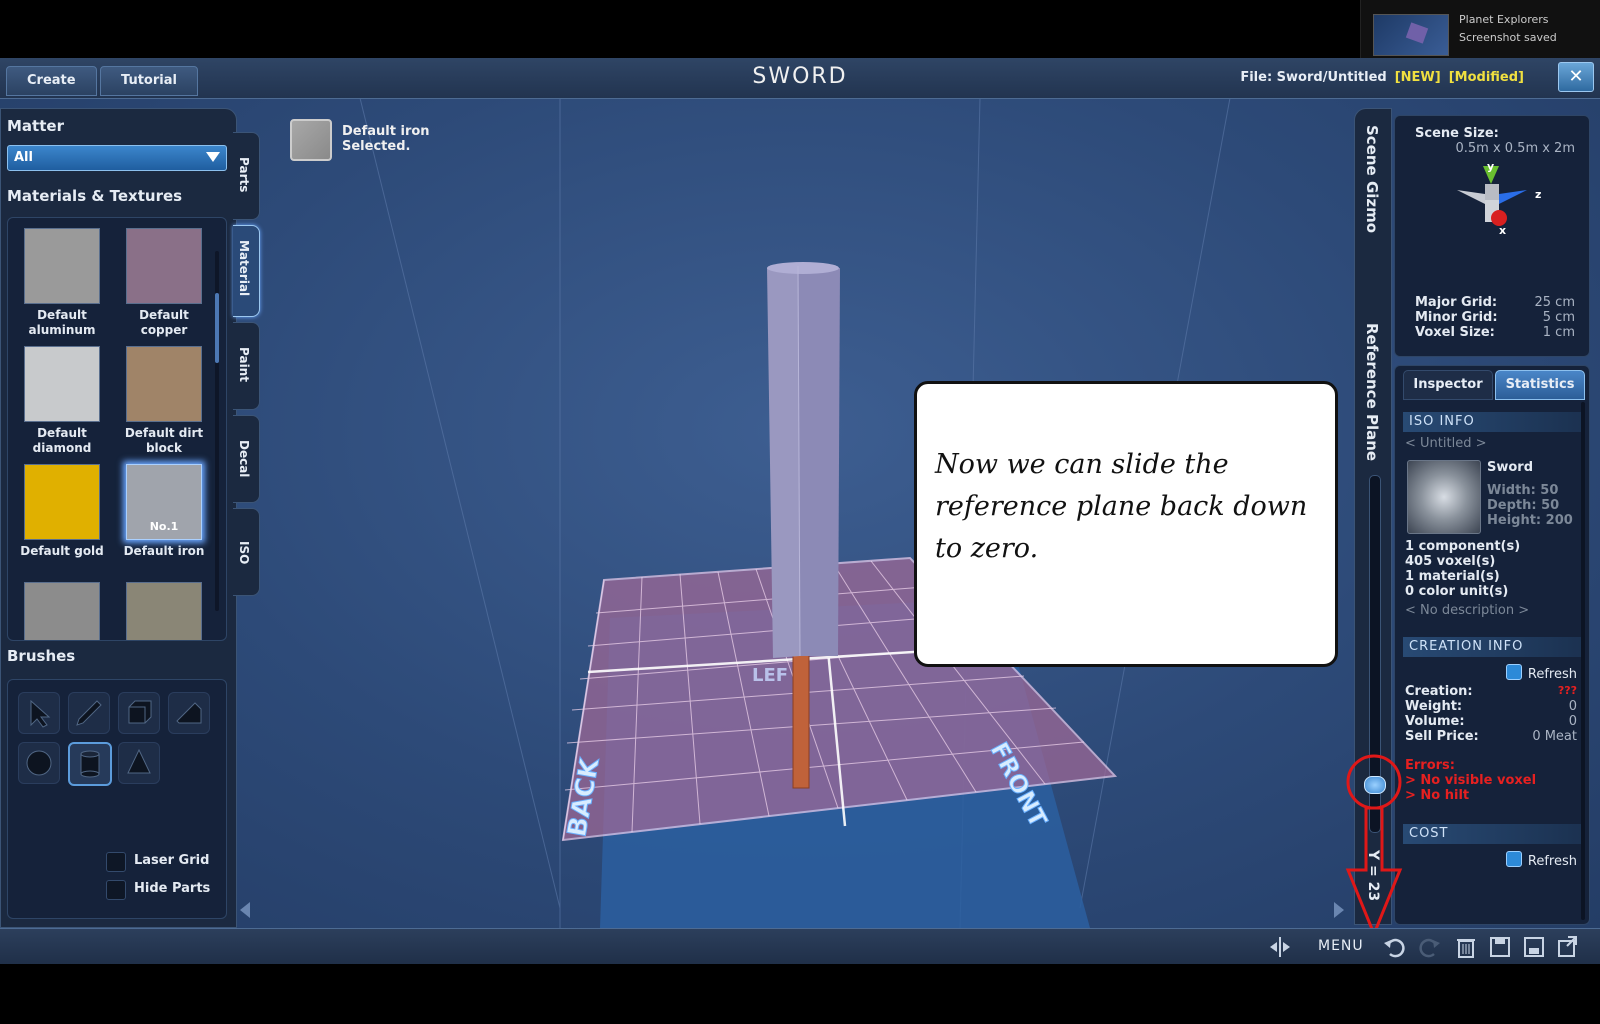 The width and height of the screenshot is (1600, 1024). Describe the element at coordinates (139, 713) in the screenshot. I see `box-icon` at that location.